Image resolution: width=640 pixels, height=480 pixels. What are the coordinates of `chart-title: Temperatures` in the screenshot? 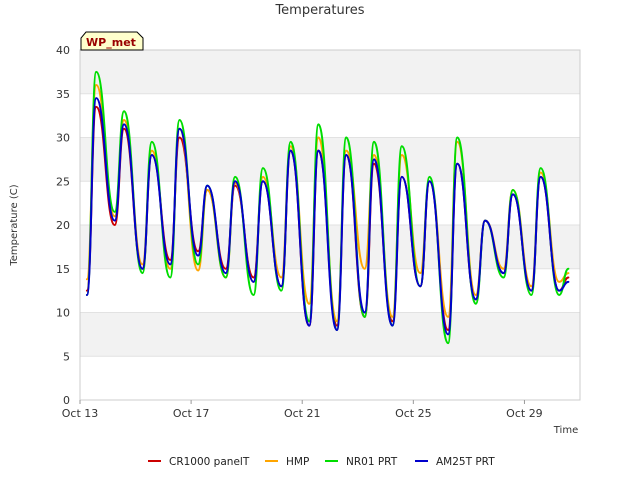 It's located at (319, 10).